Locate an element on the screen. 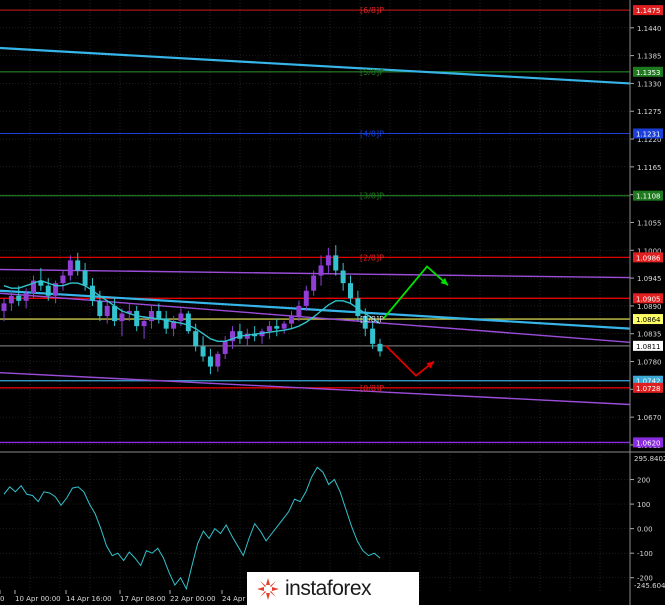 The width and height of the screenshot is (665, 605). time-tick-label: 17 Apr 08:00 is located at coordinates (143, 599).